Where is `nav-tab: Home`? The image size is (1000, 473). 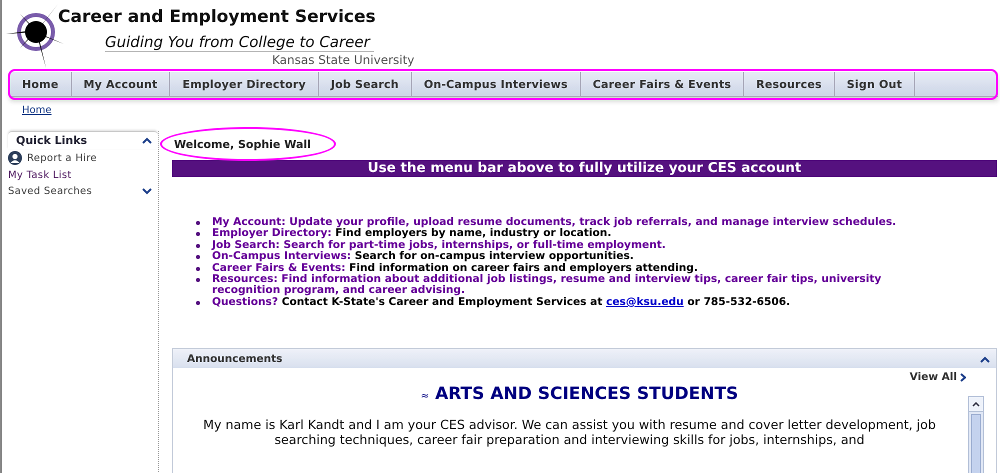 nav-tab: Home is located at coordinates (41, 84).